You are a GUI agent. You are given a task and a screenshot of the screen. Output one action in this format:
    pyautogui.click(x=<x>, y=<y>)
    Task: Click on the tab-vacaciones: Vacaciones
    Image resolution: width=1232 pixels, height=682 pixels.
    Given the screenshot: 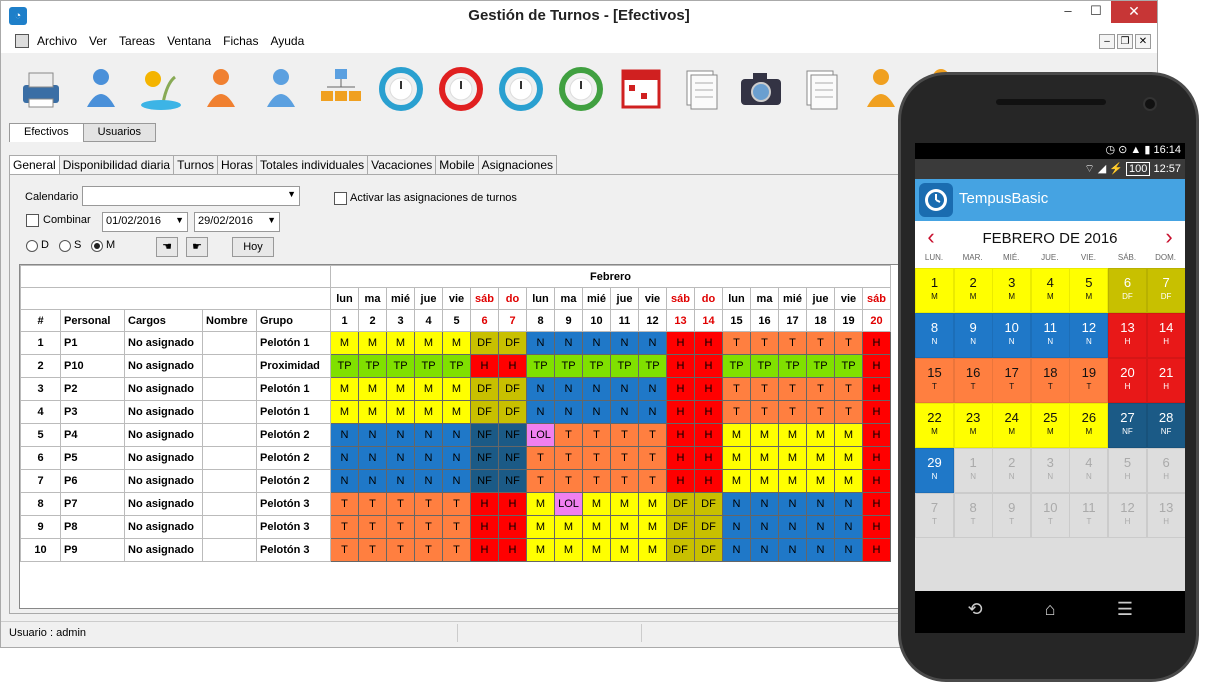 What is the action you would take?
    pyautogui.click(x=402, y=165)
    